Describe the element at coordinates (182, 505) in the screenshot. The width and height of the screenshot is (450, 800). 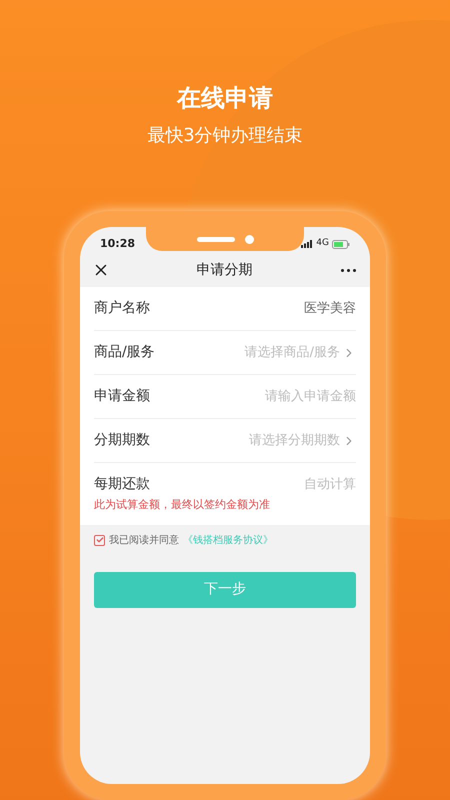
I see `hint-text: 此为试算金额，最终以签约金额为准` at that location.